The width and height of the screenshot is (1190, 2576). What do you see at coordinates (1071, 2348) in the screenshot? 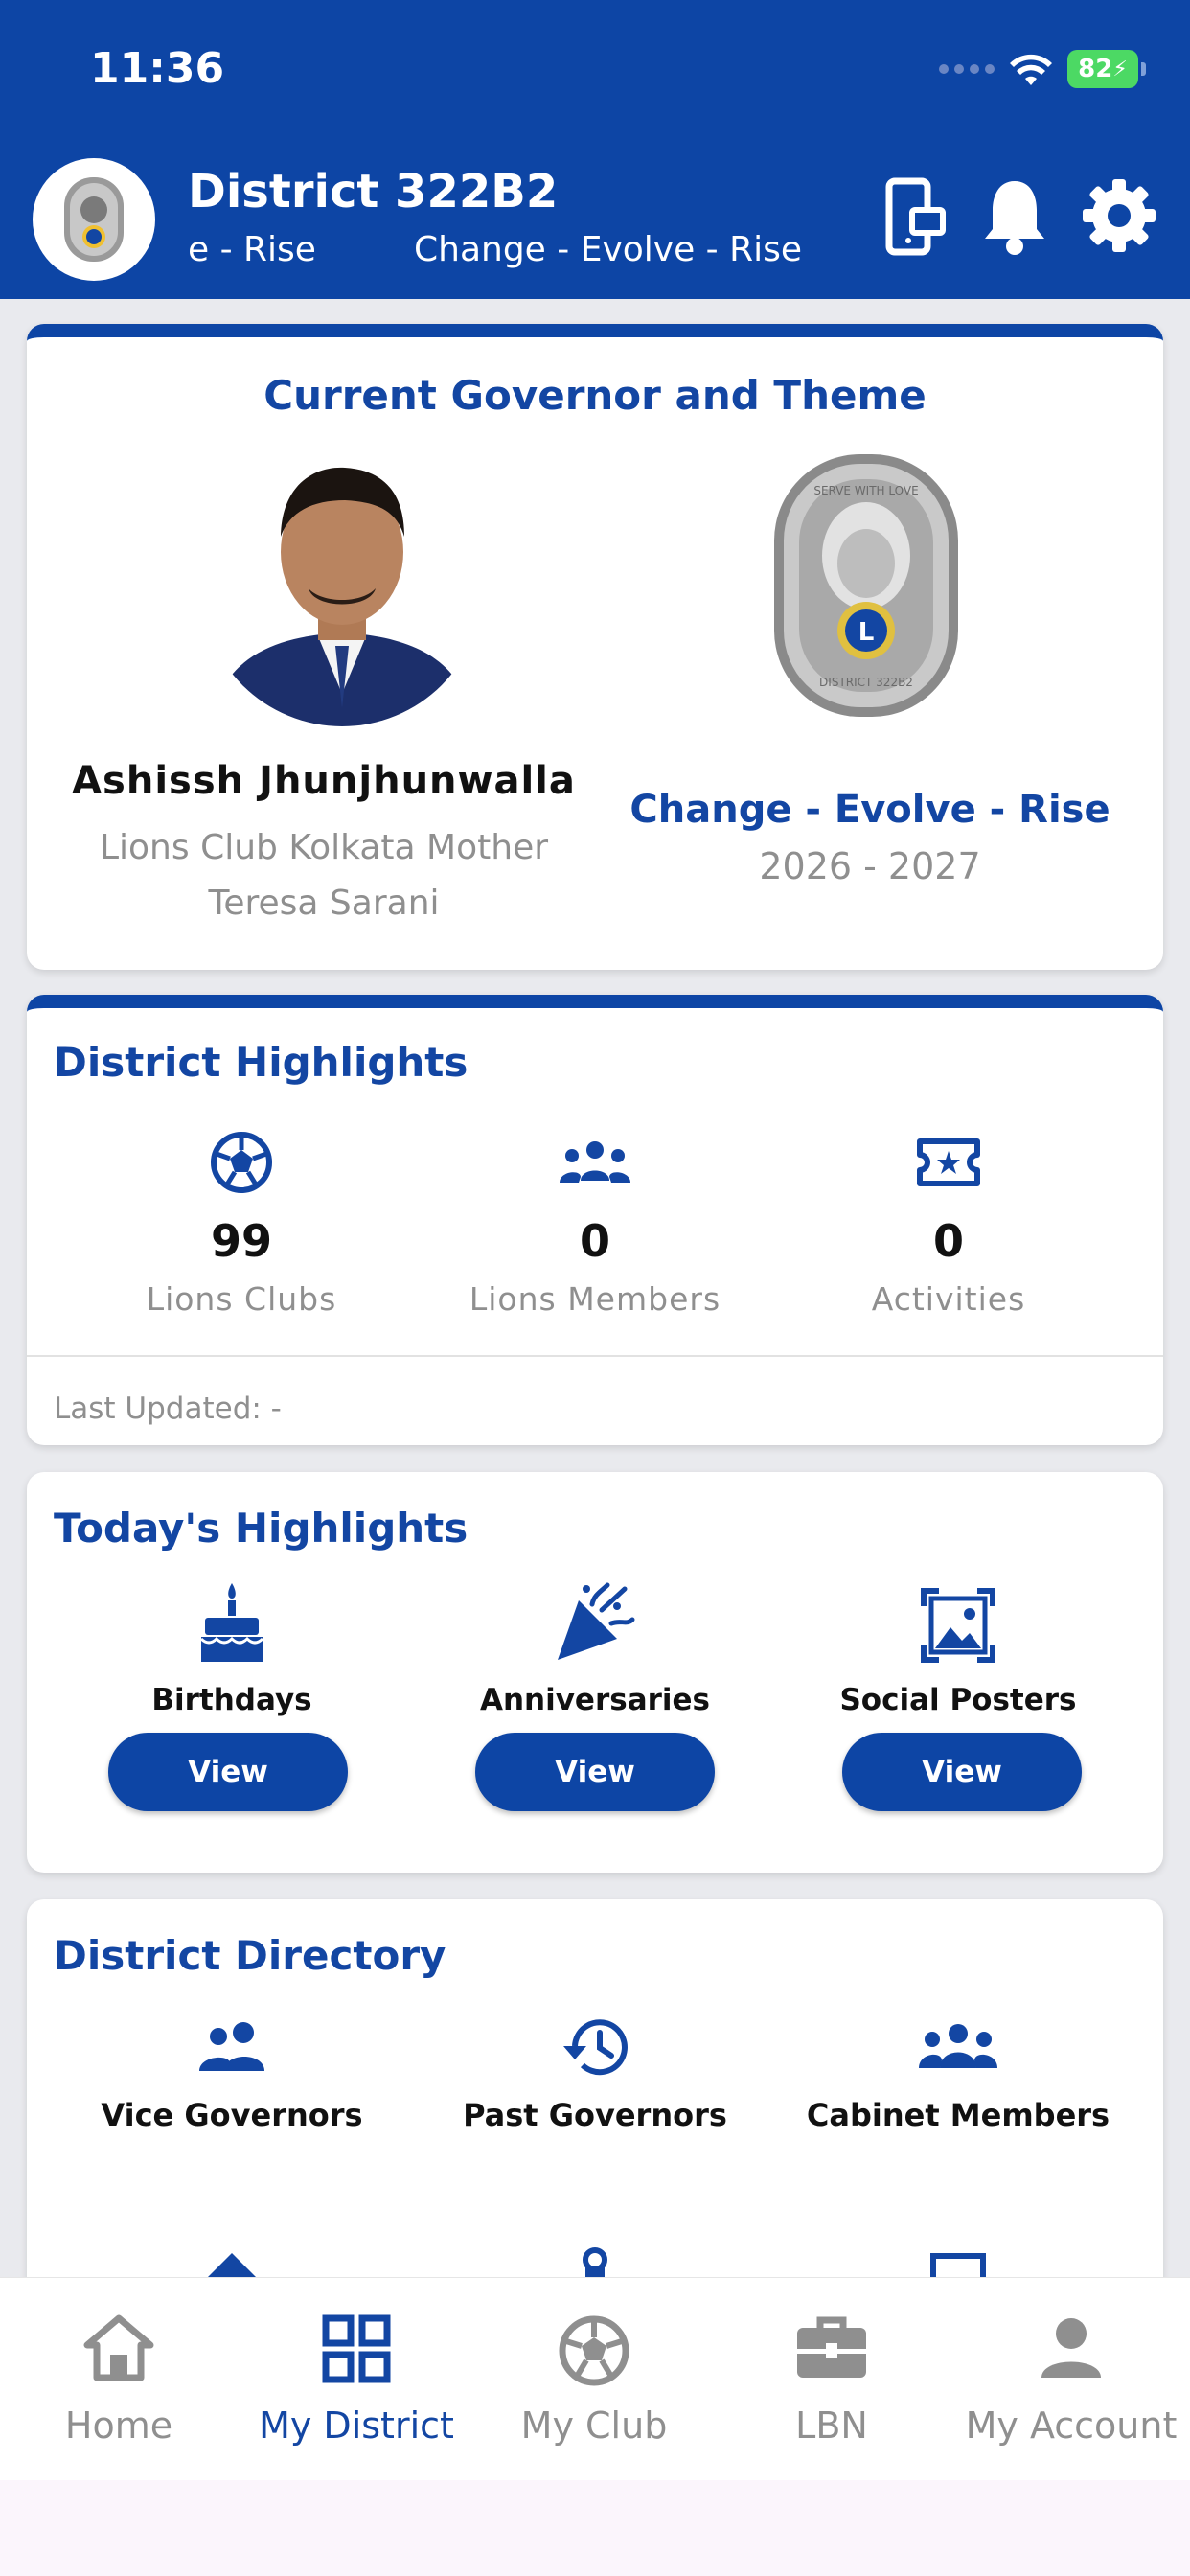
I see `person-icon` at bounding box center [1071, 2348].